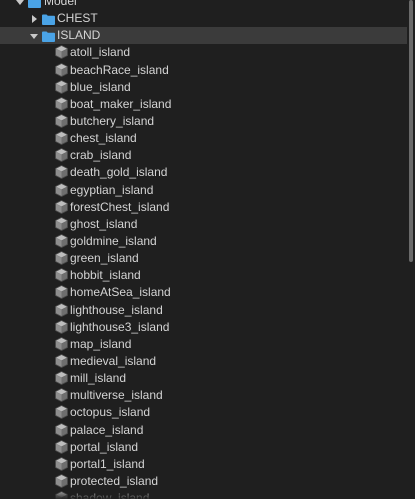 The width and height of the screenshot is (415, 499). What do you see at coordinates (100, 86) in the screenshot?
I see `tree-label: blue_island` at bounding box center [100, 86].